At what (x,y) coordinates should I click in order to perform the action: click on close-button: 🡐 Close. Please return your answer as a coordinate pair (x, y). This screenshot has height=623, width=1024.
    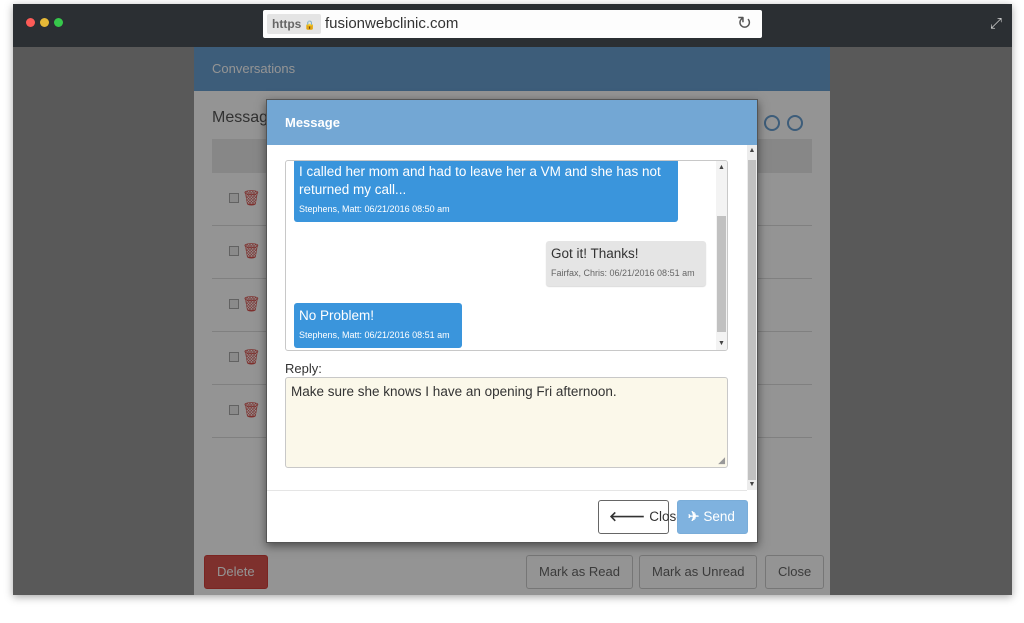
    Looking at the image, I should click on (641, 517).